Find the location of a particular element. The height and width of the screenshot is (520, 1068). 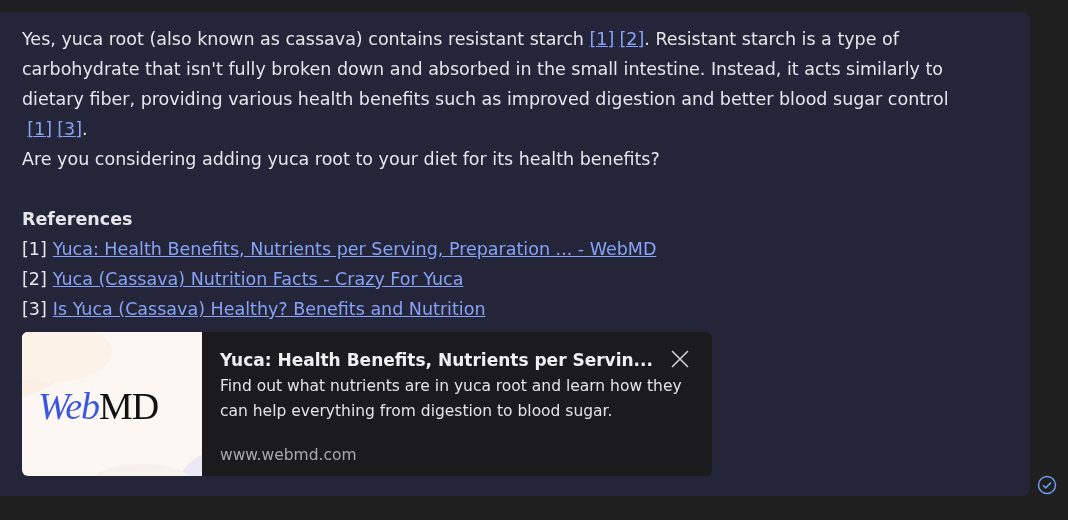

reference-link: Yuca (Cassava) Nutrition Facts - Crazy For Yuca is located at coordinates (258, 279).